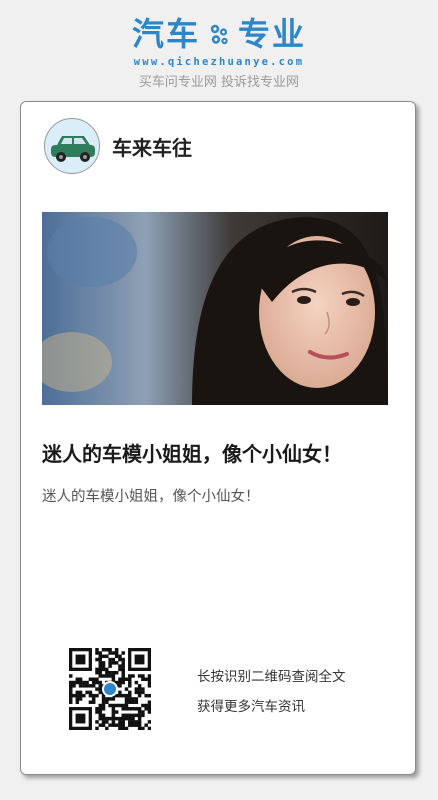 Image resolution: width=438 pixels, height=800 pixels. Describe the element at coordinates (110, 689) in the screenshot. I see `qr-code-icon` at that location.